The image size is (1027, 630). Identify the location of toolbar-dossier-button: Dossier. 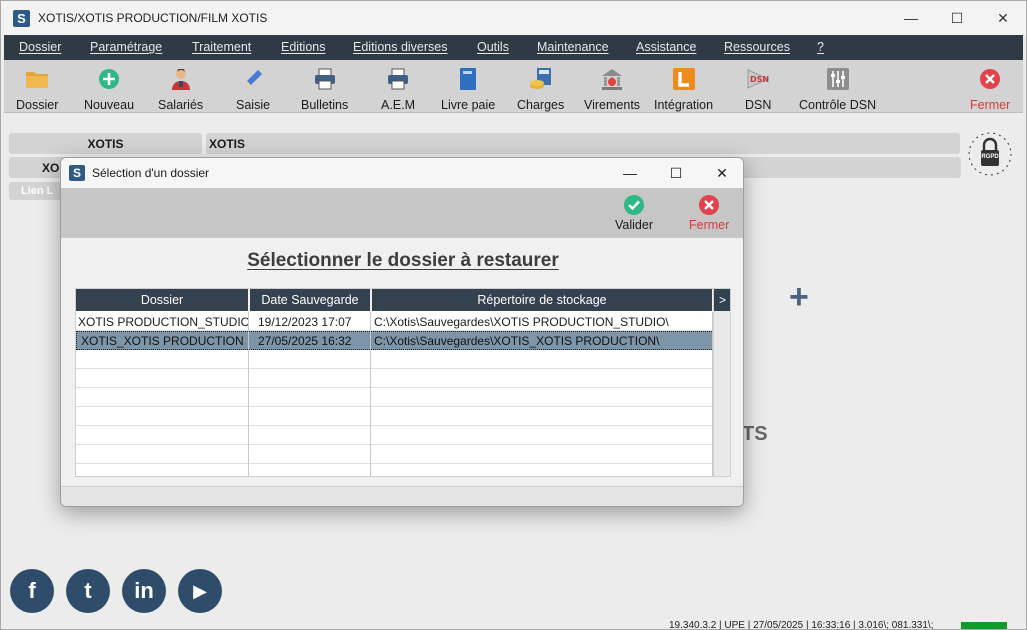
(37, 89).